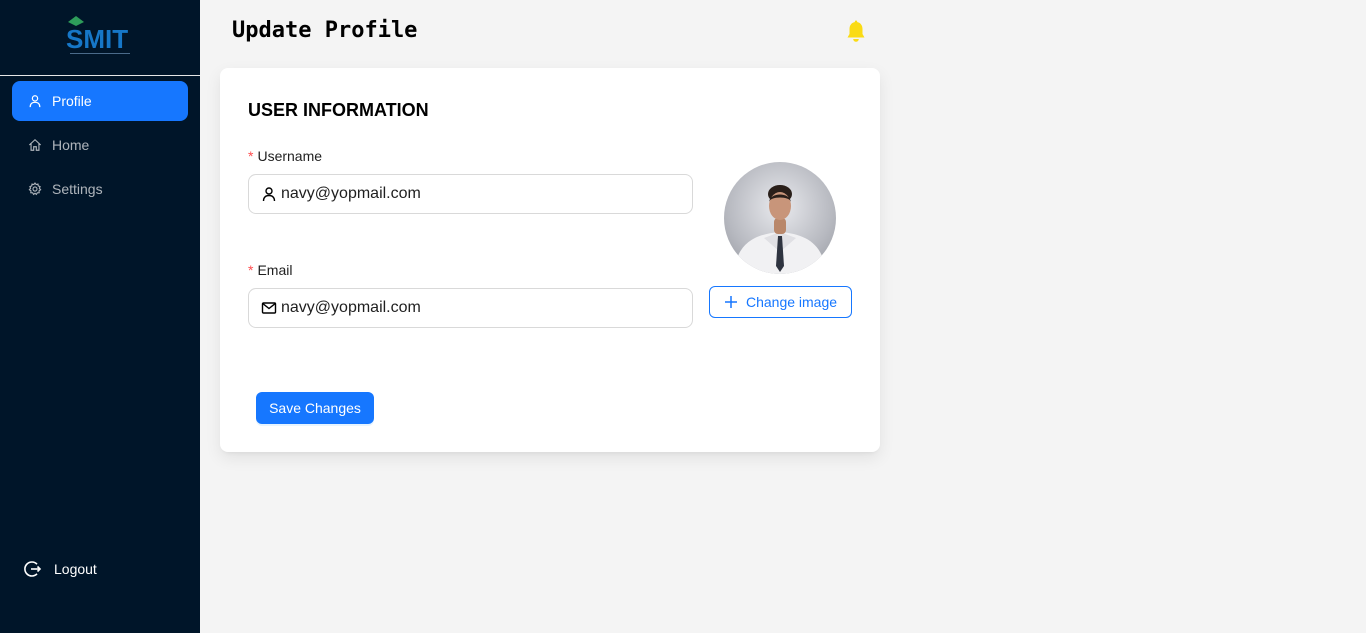 Image resolution: width=1366 pixels, height=633 pixels. What do you see at coordinates (481, 194) in the screenshot?
I see `username-input` at bounding box center [481, 194].